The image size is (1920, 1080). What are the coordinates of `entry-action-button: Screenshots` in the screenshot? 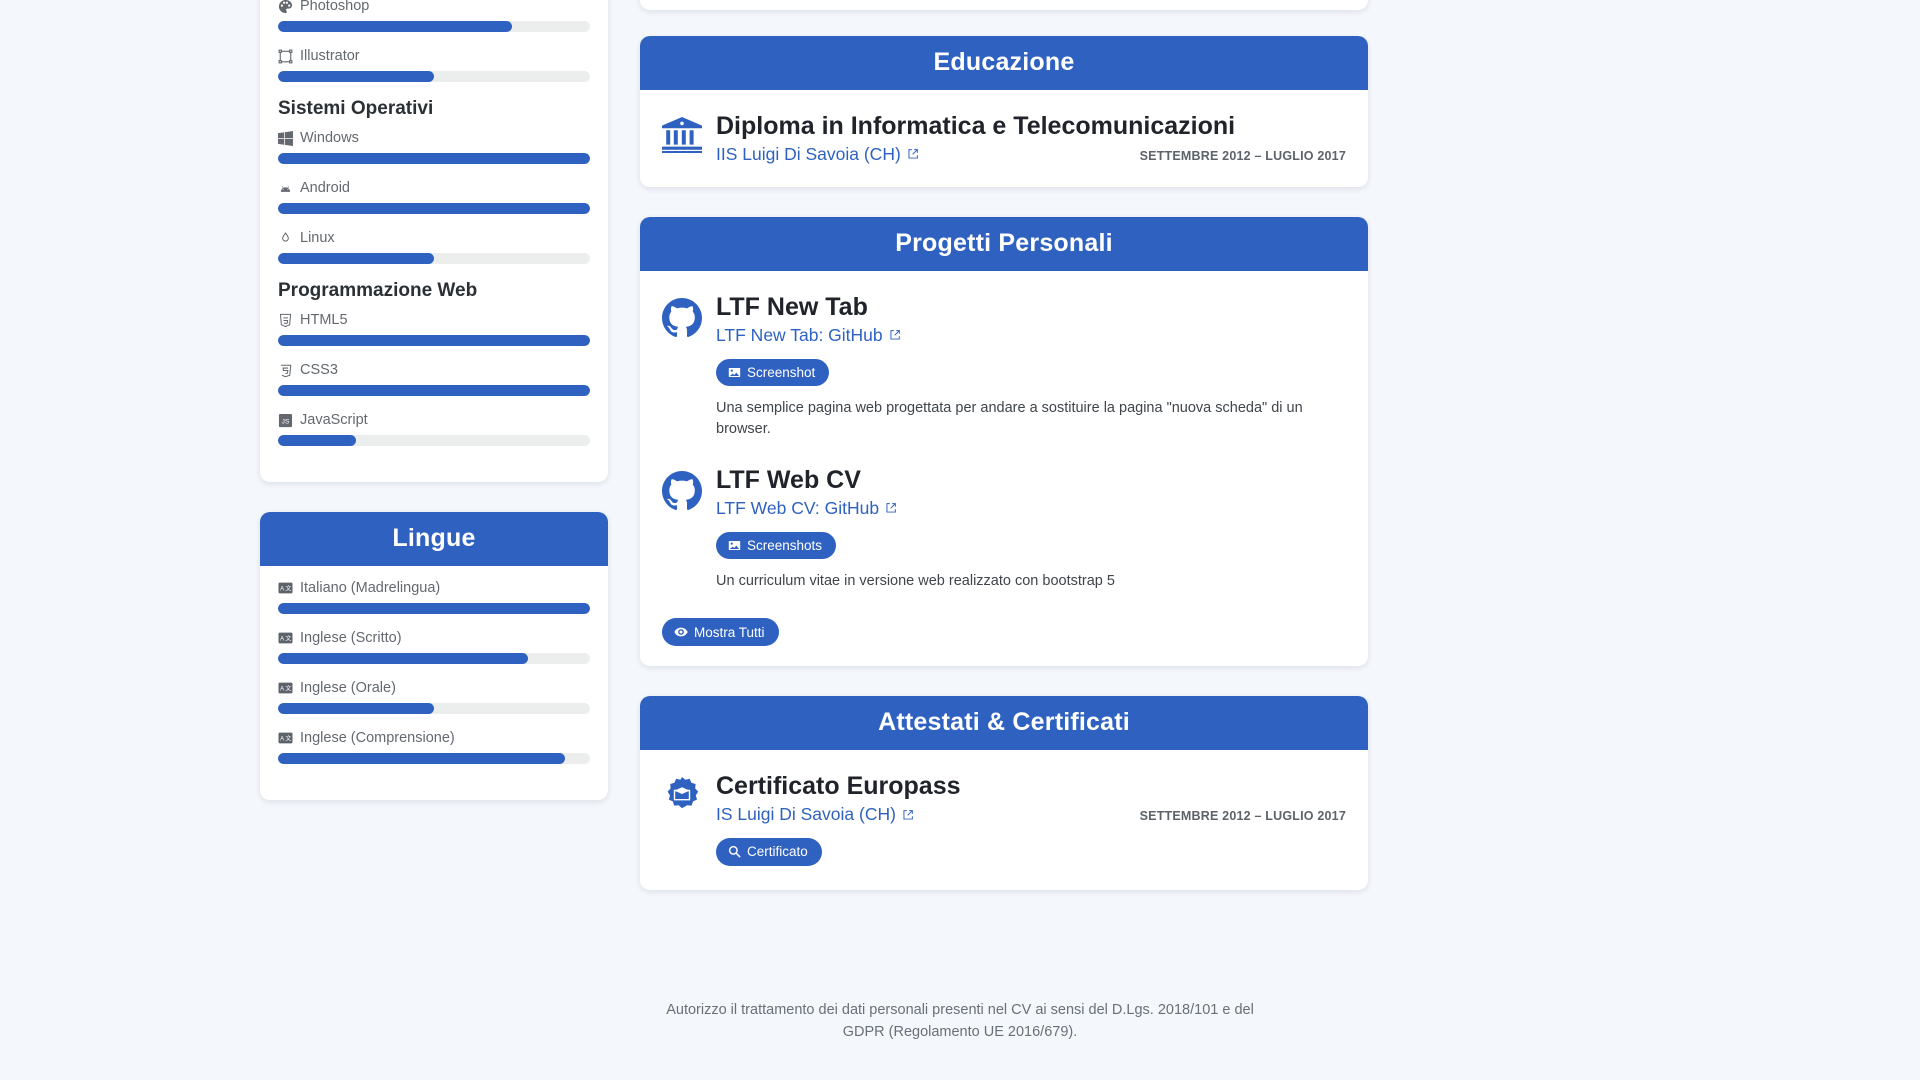 It's located at (776, 545).